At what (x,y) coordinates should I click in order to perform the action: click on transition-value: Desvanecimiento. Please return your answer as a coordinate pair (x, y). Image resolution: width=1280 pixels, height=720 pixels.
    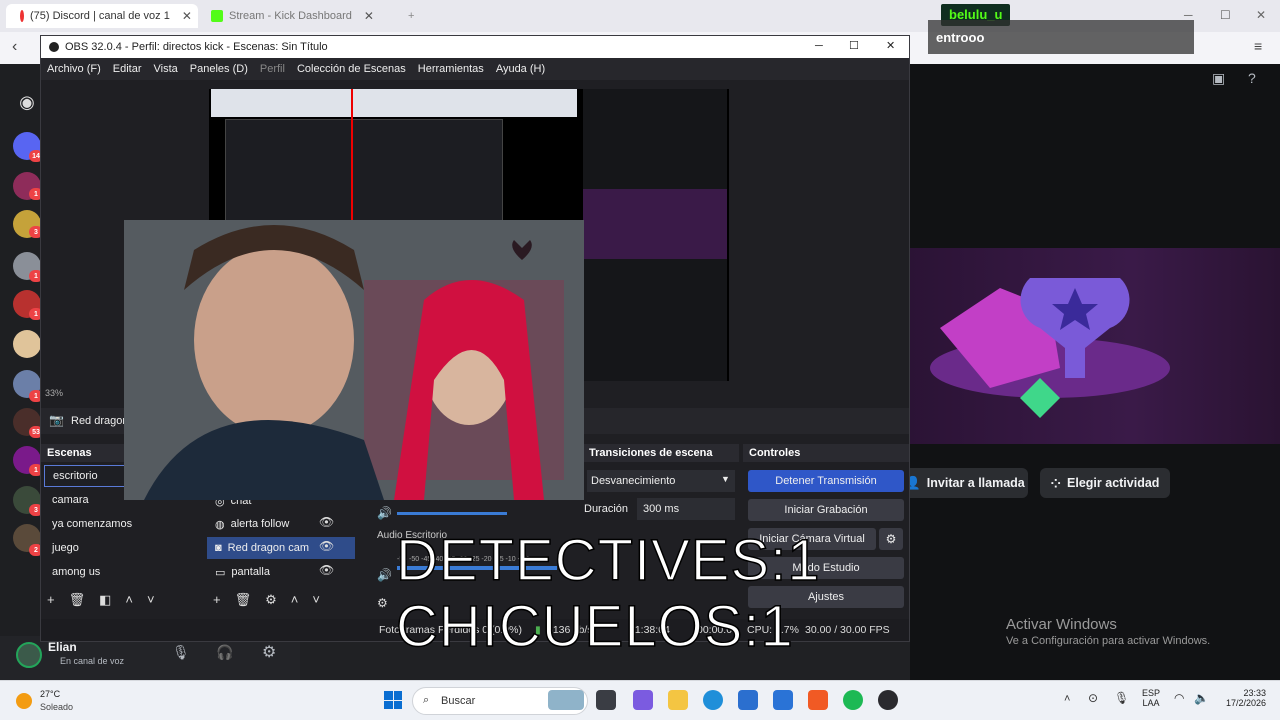
    Looking at the image, I should click on (633, 481).